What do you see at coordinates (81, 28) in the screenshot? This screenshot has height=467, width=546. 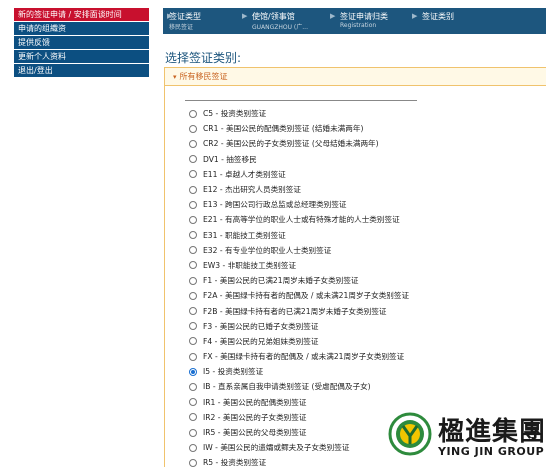 I see `sidebar-item-1: 申请的组織资` at bounding box center [81, 28].